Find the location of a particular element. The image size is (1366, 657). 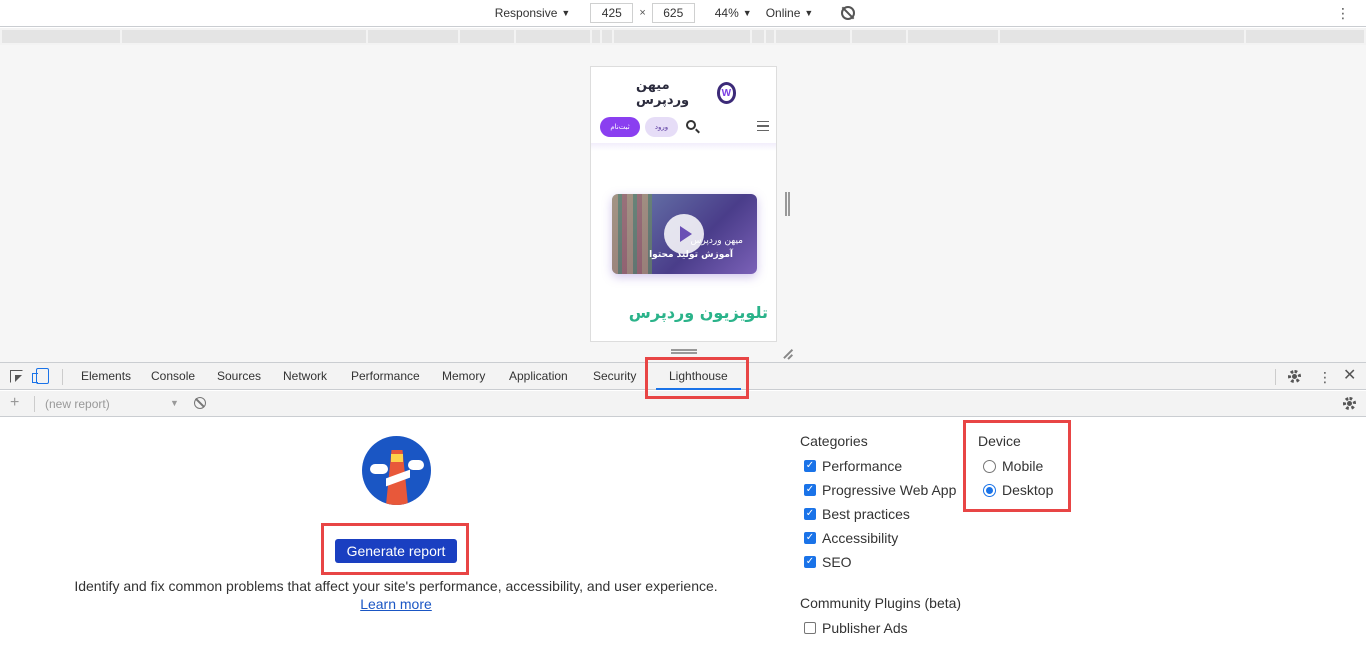

zoom-label: 44% is located at coordinates (726, 13).